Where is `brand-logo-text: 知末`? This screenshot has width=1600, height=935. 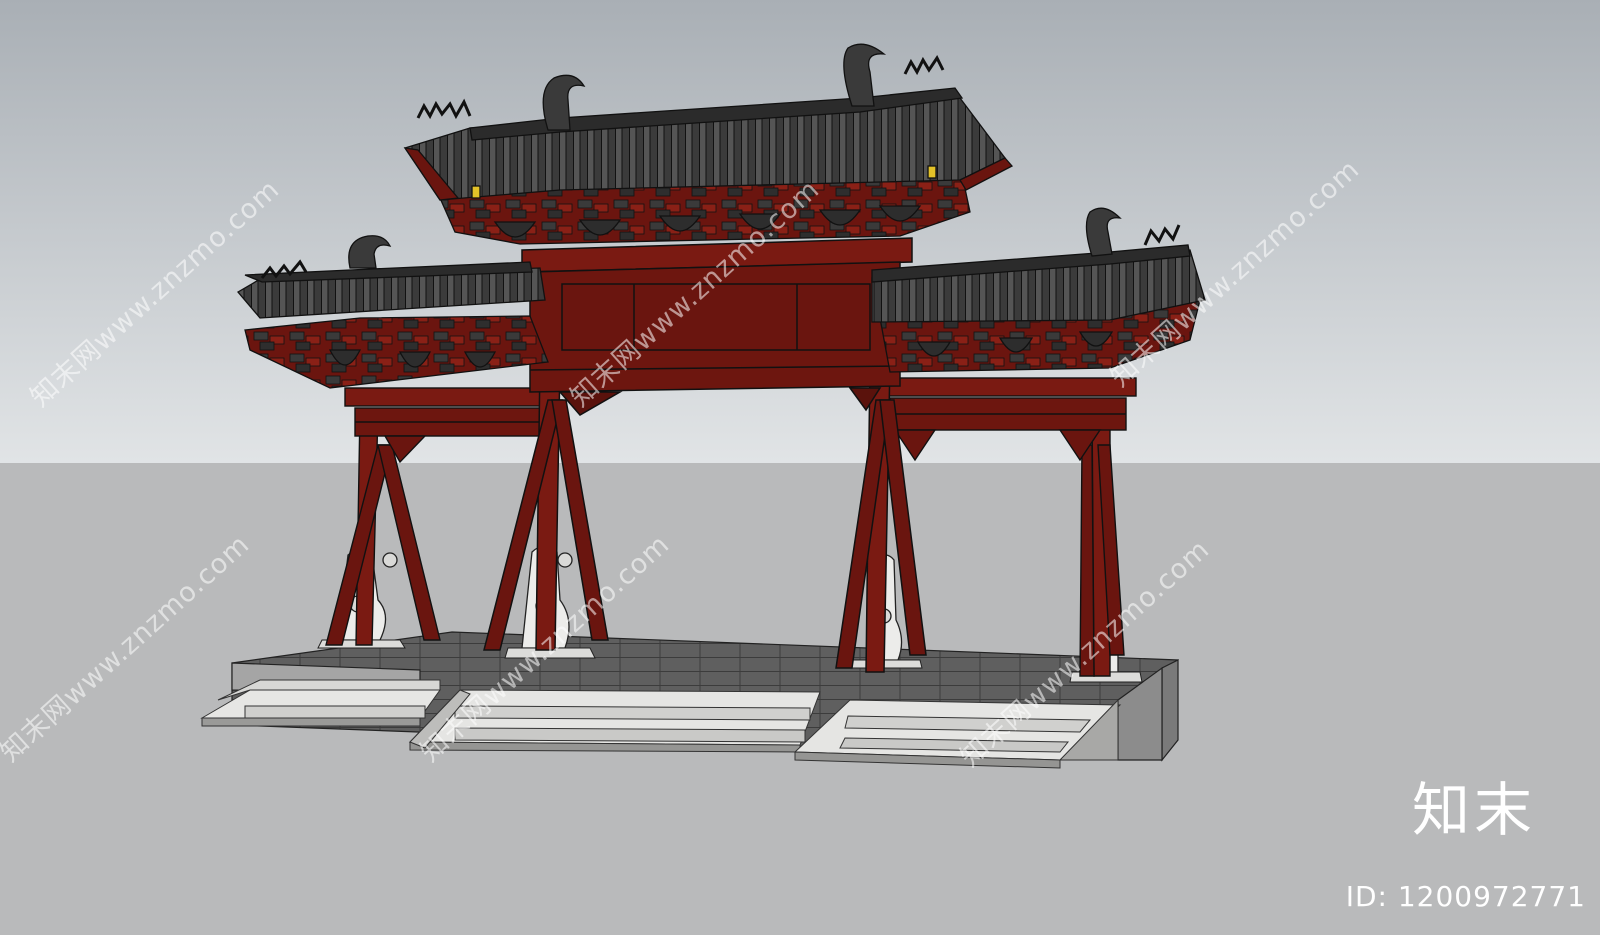
brand-logo-text: 知末 is located at coordinates (1473, 810).